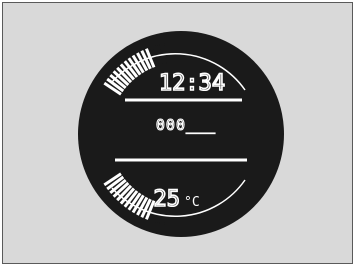  I want to click on temperature-unit: °C, so click(192, 202).